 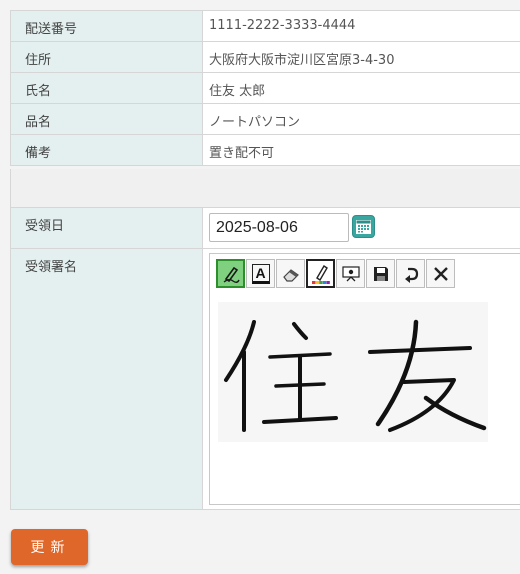 What do you see at coordinates (265, 188) in the screenshot?
I see `section-divider` at bounding box center [265, 188].